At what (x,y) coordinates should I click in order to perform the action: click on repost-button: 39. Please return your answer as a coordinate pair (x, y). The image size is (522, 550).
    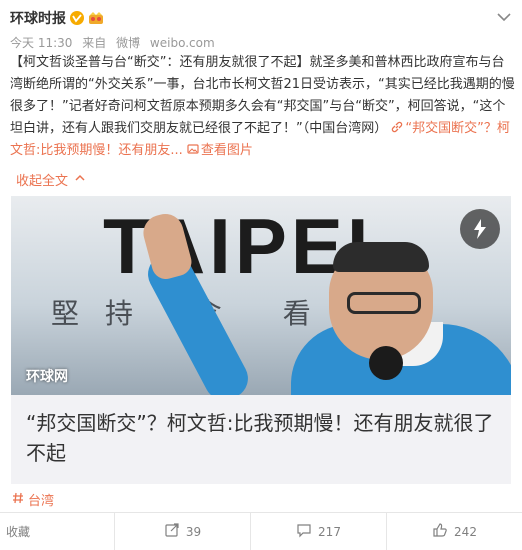
    Looking at the image, I should click on (182, 531).